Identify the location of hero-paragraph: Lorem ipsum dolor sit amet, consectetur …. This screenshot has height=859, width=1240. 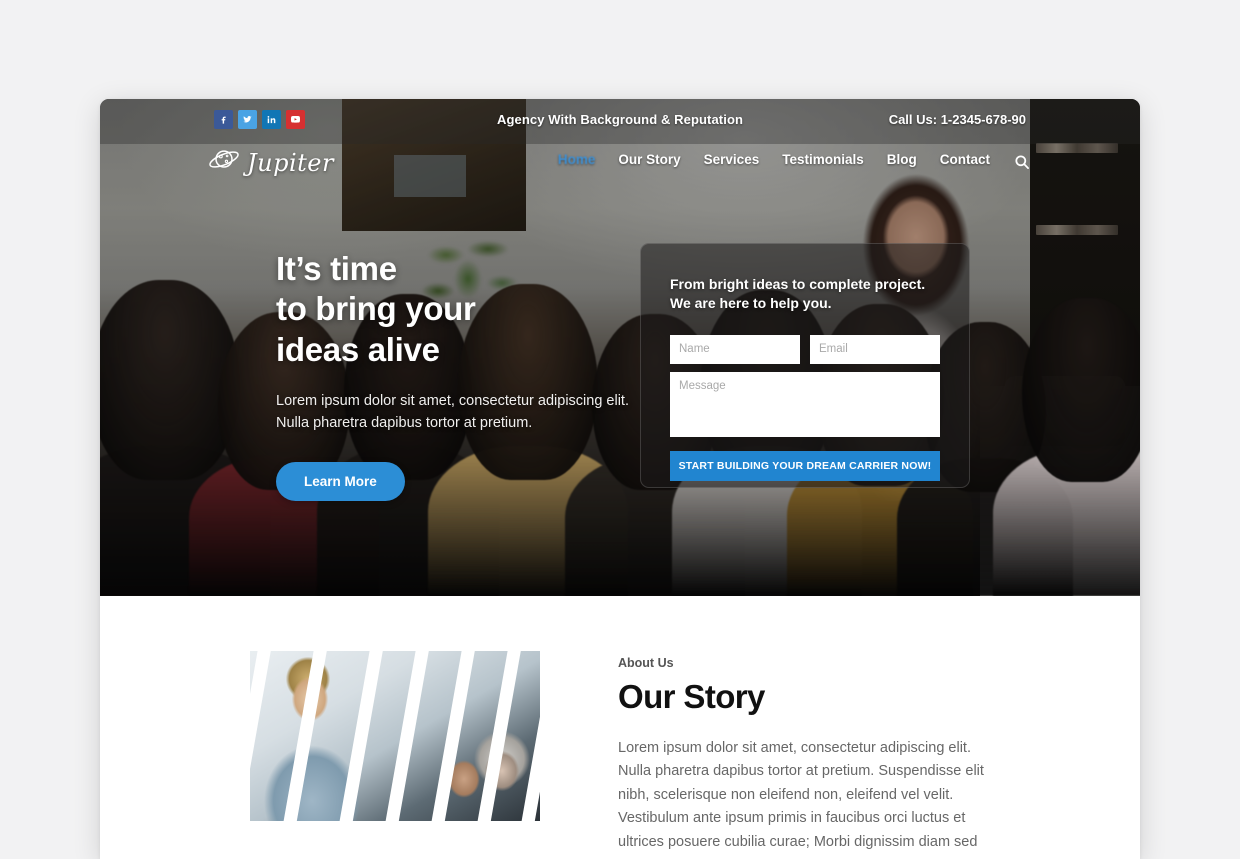
(452, 411).